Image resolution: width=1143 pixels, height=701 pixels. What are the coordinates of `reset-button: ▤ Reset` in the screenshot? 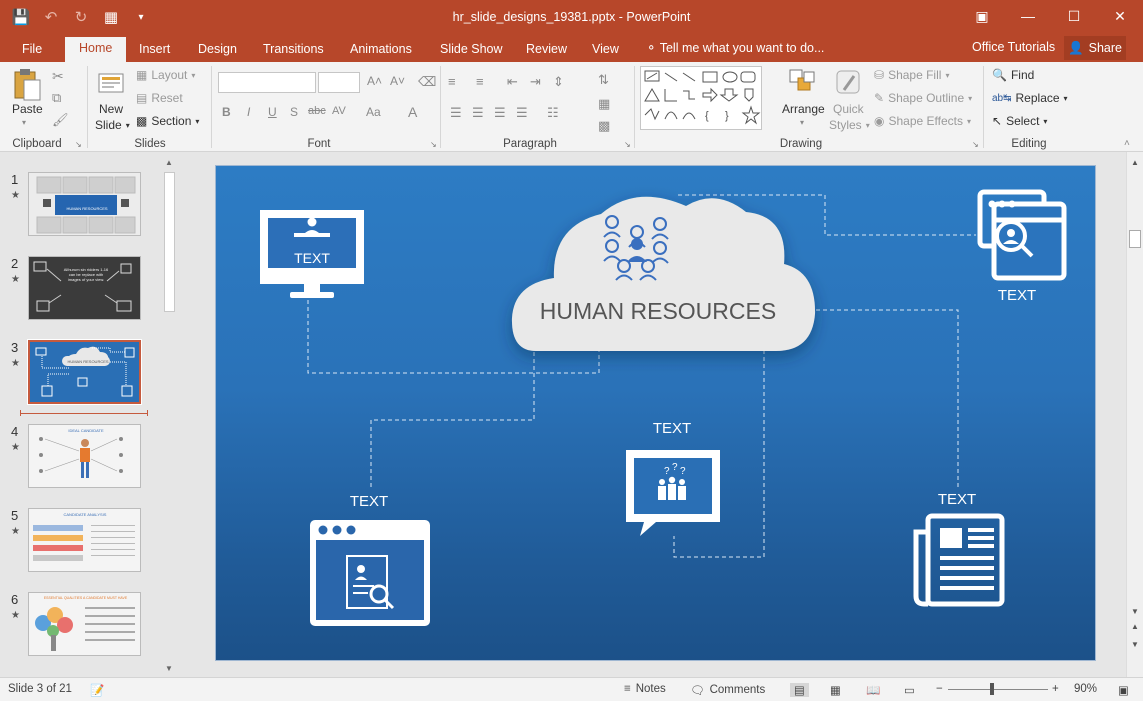 It's located at (159, 98).